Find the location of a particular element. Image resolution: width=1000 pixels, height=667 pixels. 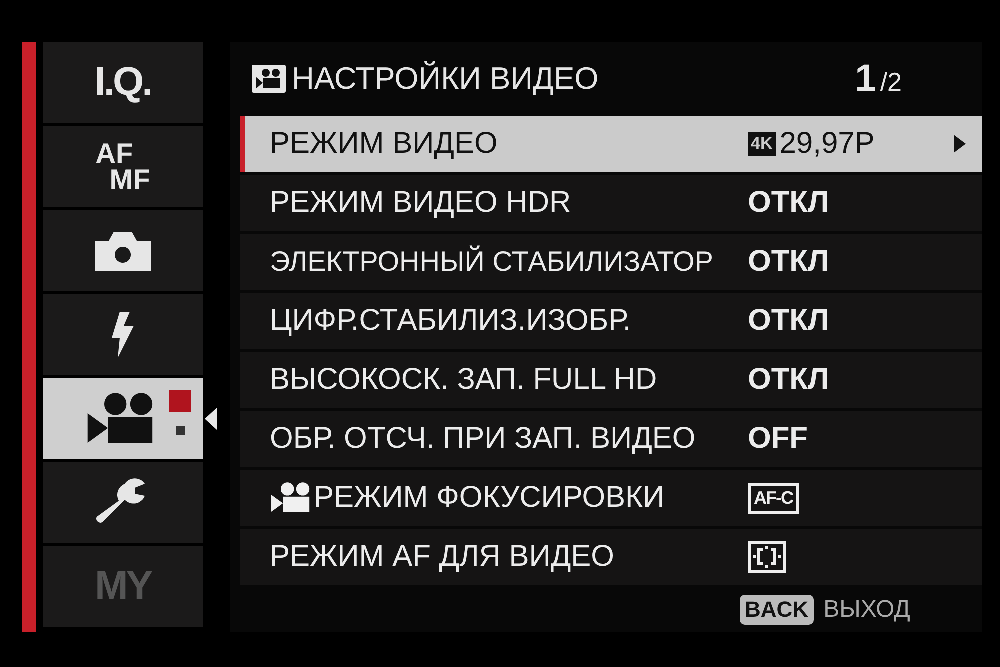

menu-row: ОБР. ОТСЧ. ПРИ ЗАП. ВИДЕО OFF is located at coordinates (611, 439).